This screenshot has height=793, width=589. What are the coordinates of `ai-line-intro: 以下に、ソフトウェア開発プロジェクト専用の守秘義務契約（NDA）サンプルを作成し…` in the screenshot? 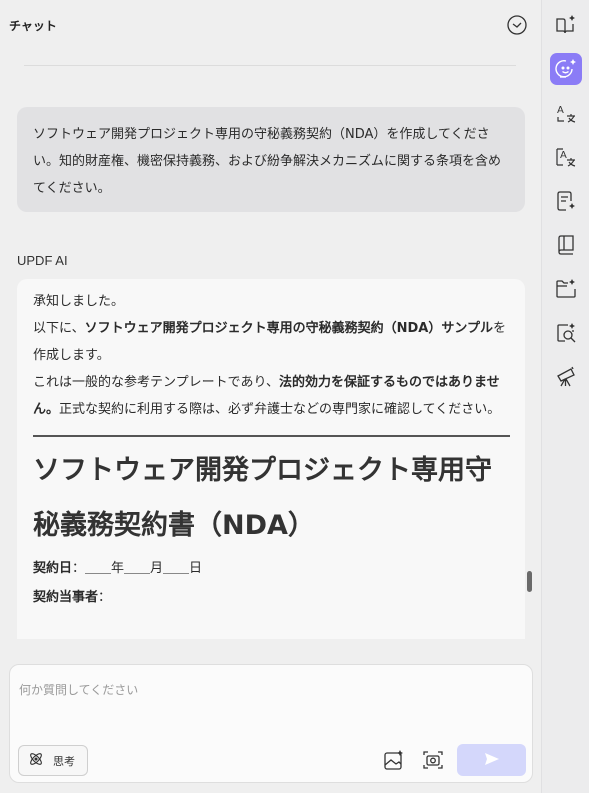 It's located at (269, 342).